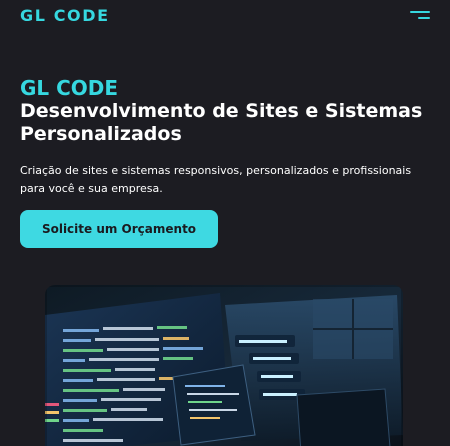  Describe the element at coordinates (119, 229) in the screenshot. I see `request-quote-button: Solicite um Orçamento` at that location.